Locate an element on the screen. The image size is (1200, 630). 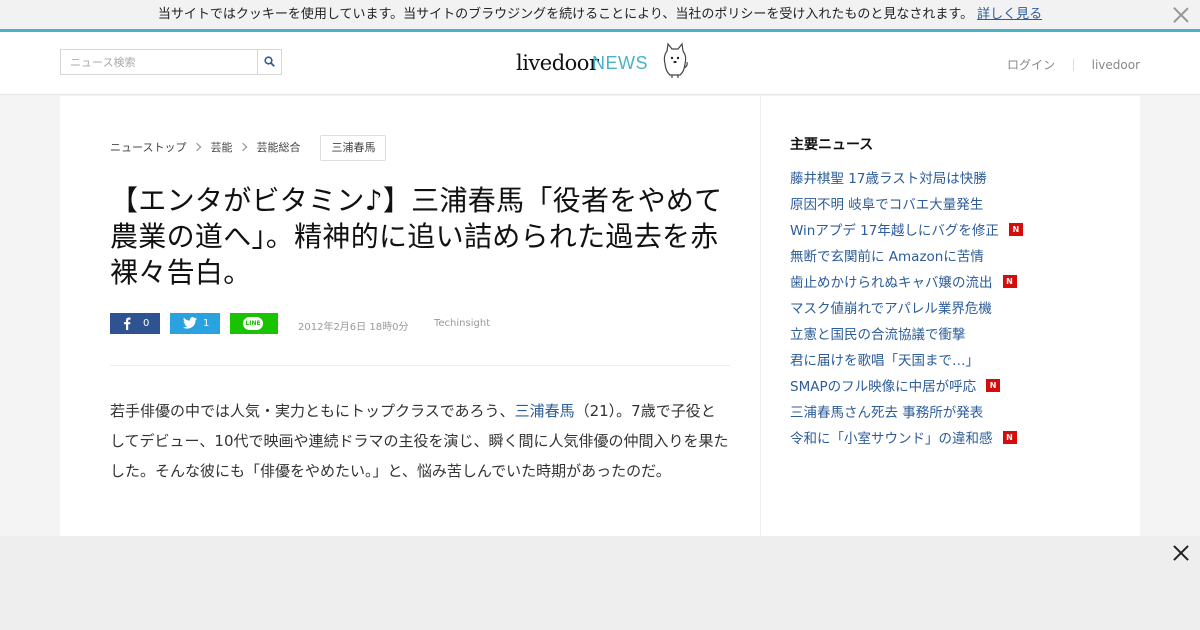
site-header: livedoor NEWS ログイン livedoor is located at coordinates (600, 63).